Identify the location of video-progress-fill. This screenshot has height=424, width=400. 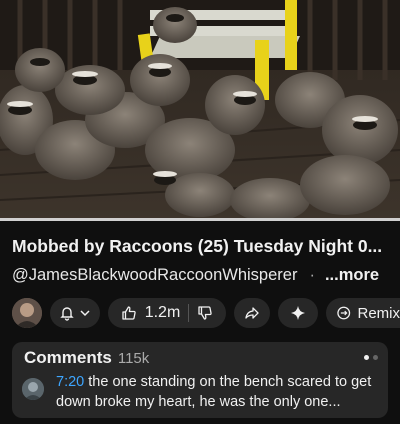
(200, 219).